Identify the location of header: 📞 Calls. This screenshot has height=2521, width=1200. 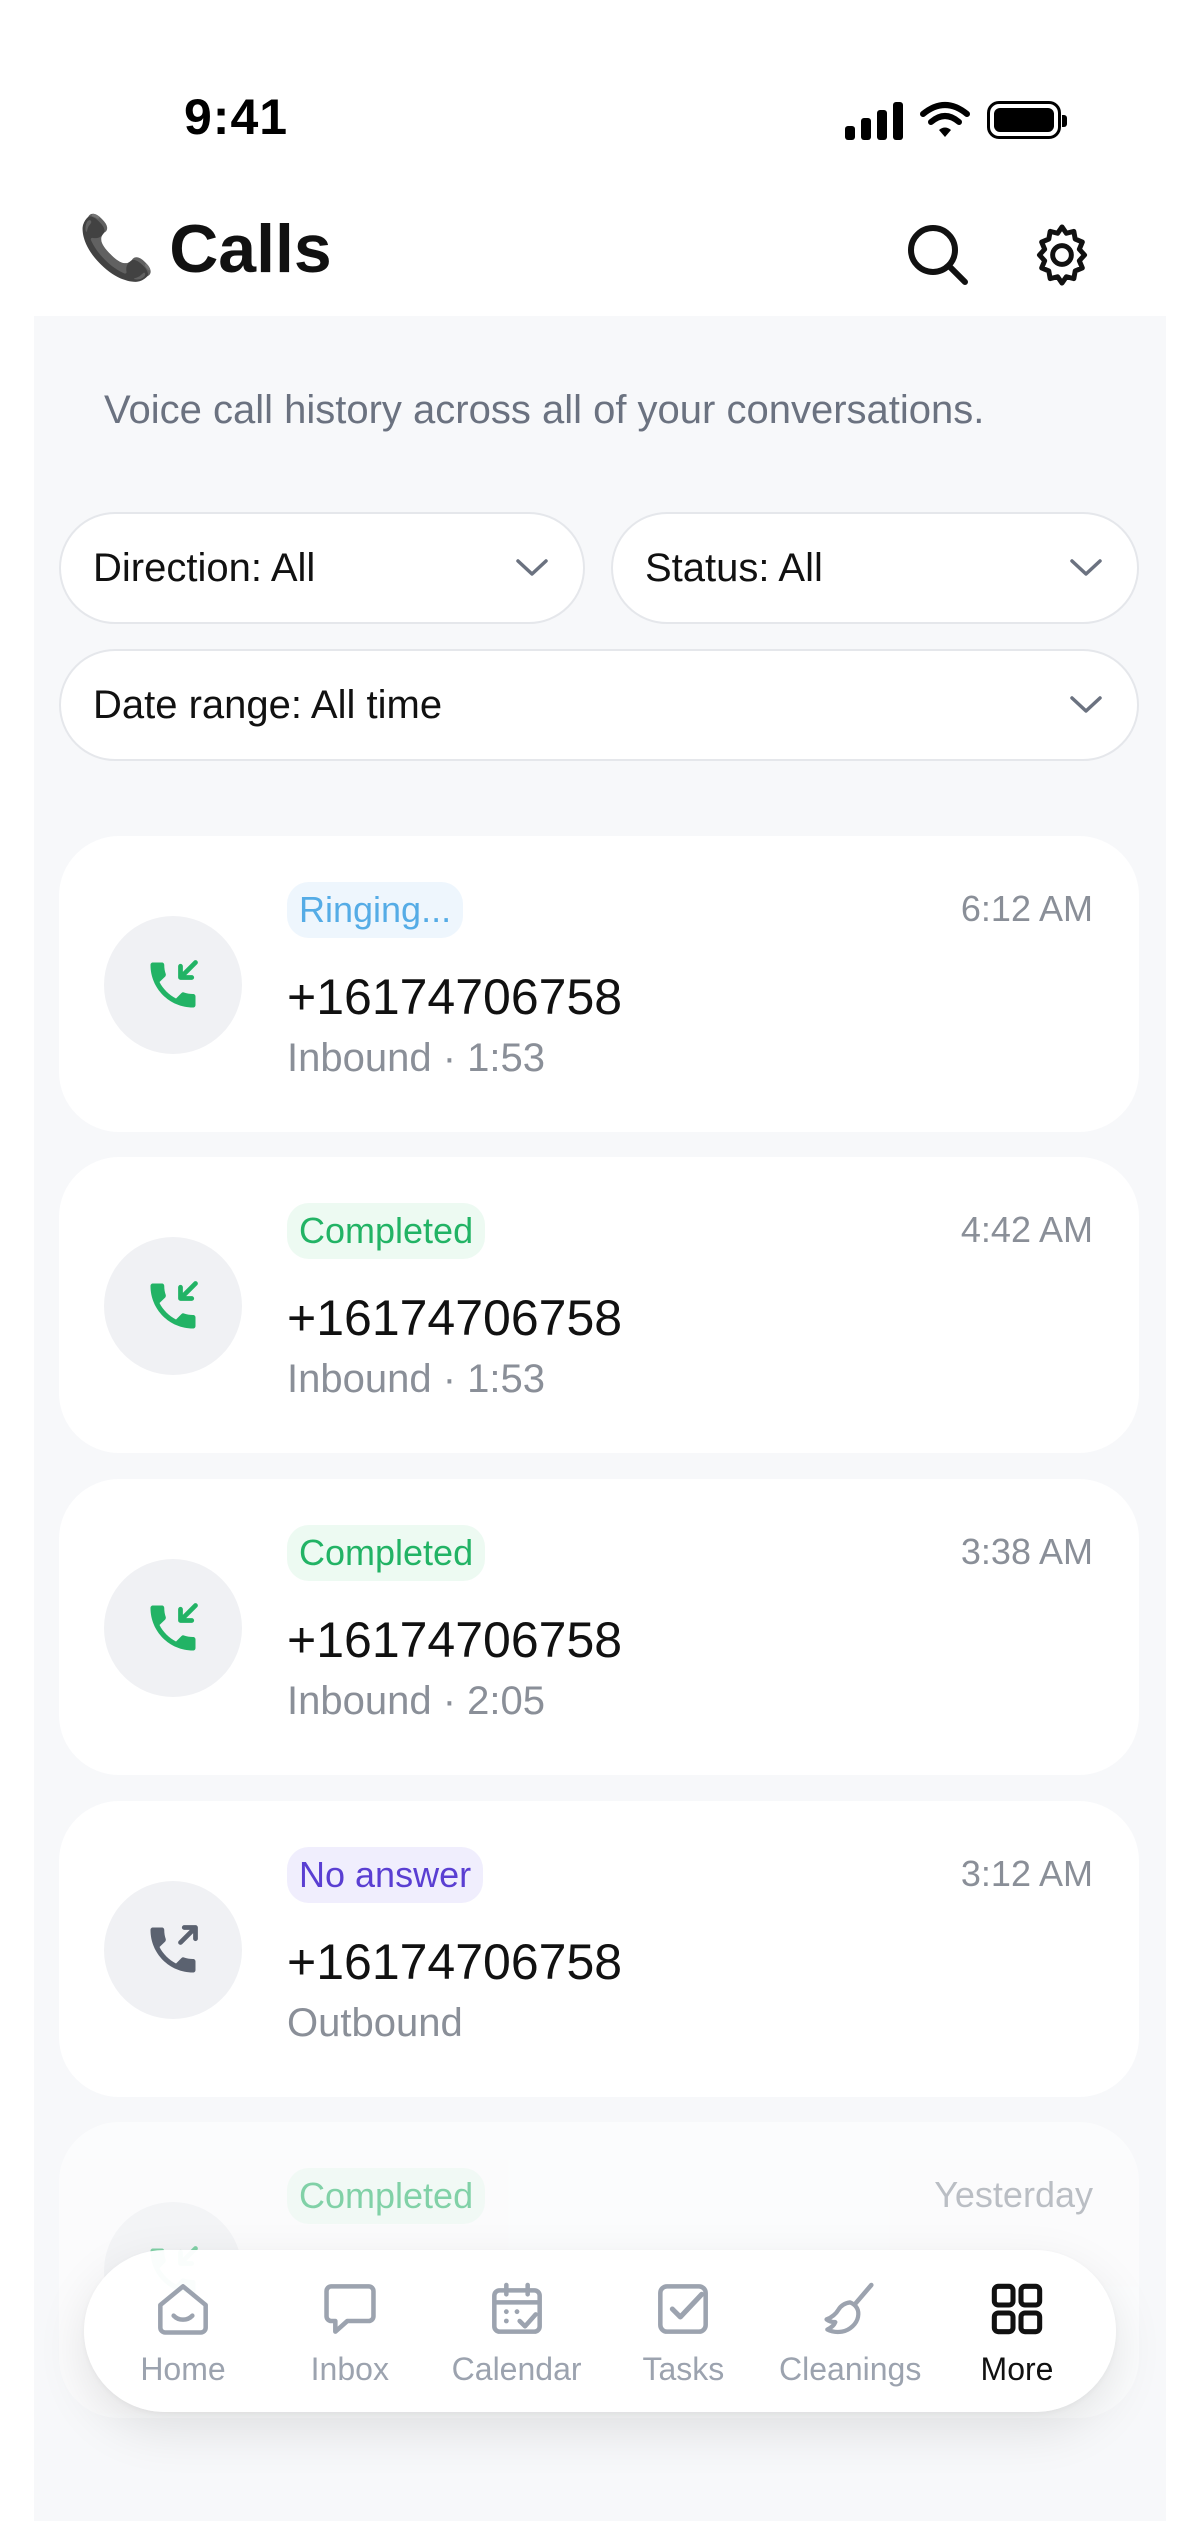
(600, 253).